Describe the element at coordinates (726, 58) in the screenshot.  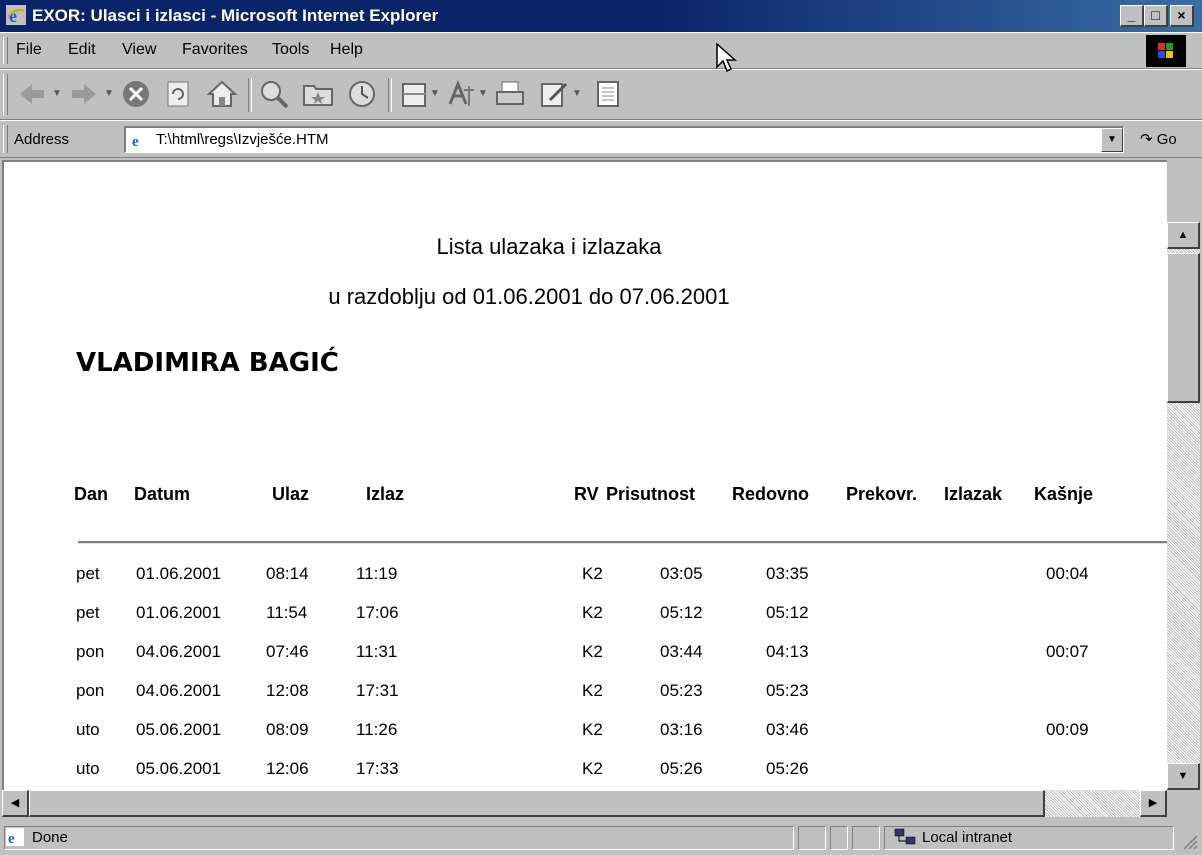
I see `mouse-cursor-icon` at that location.